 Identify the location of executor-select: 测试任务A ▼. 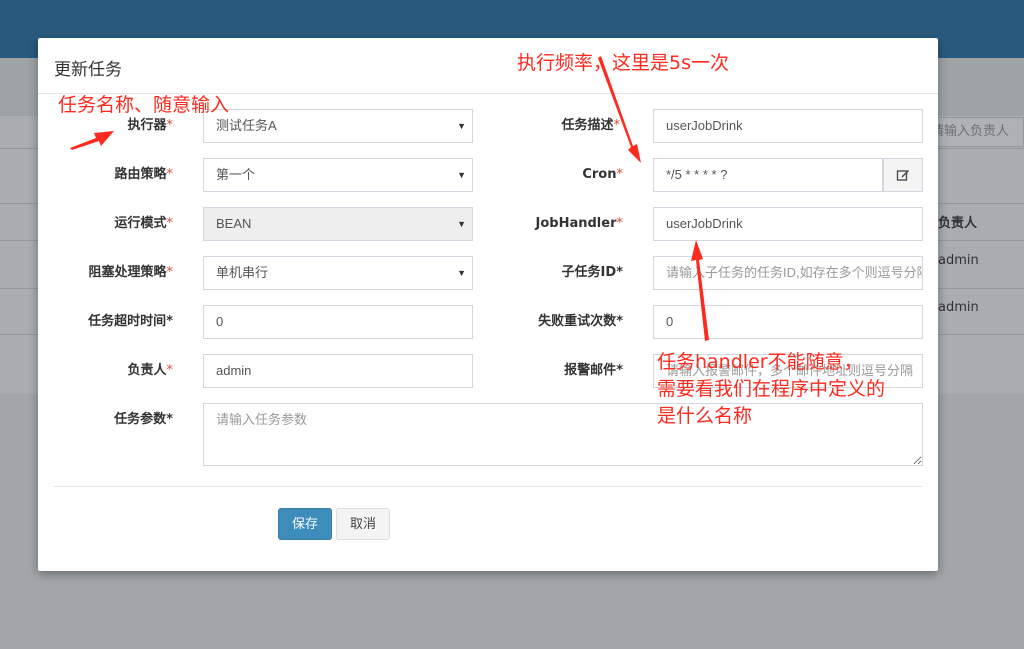
(338, 126).